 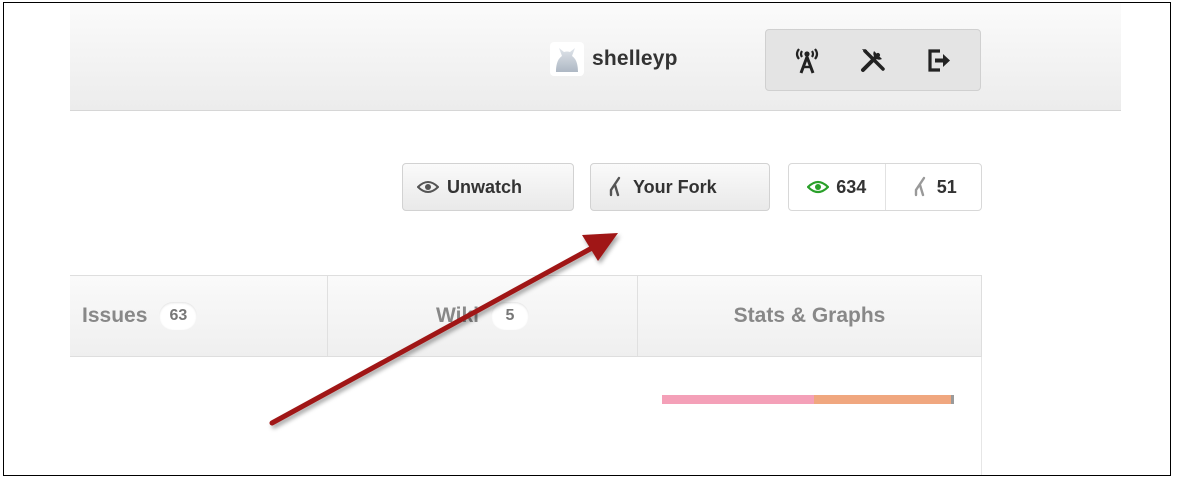 What do you see at coordinates (675, 186) in the screenshot?
I see `fork-label: Your Fork` at bounding box center [675, 186].